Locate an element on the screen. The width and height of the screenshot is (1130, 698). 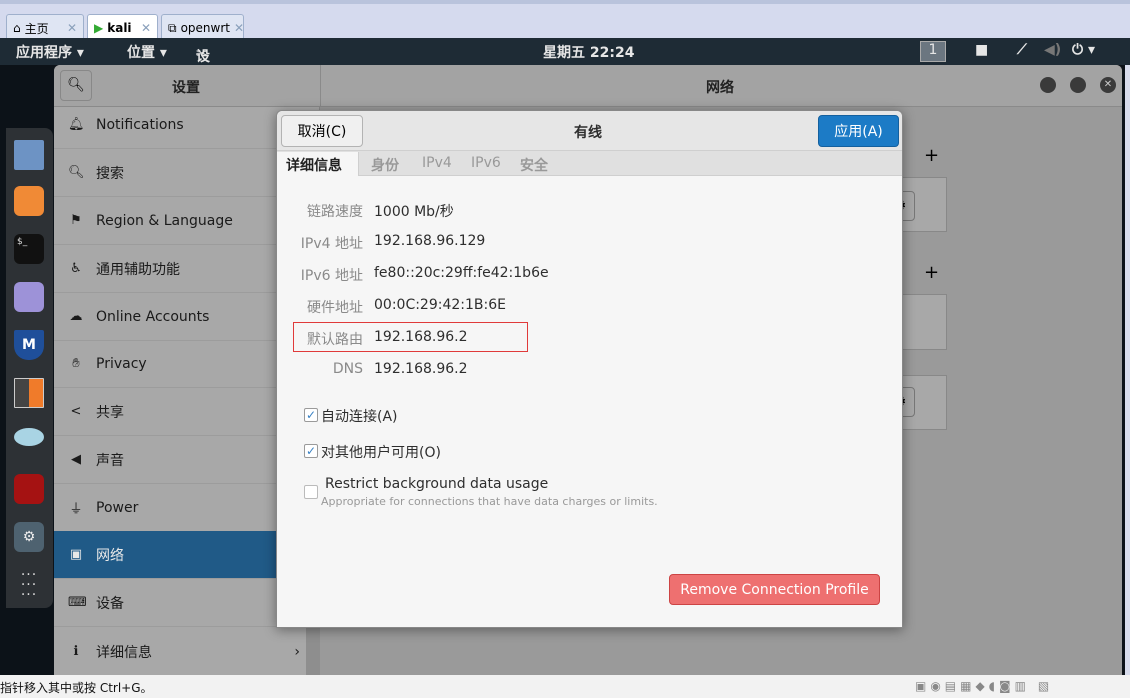
dialog-title: 有线 is located at coordinates (588, 133).